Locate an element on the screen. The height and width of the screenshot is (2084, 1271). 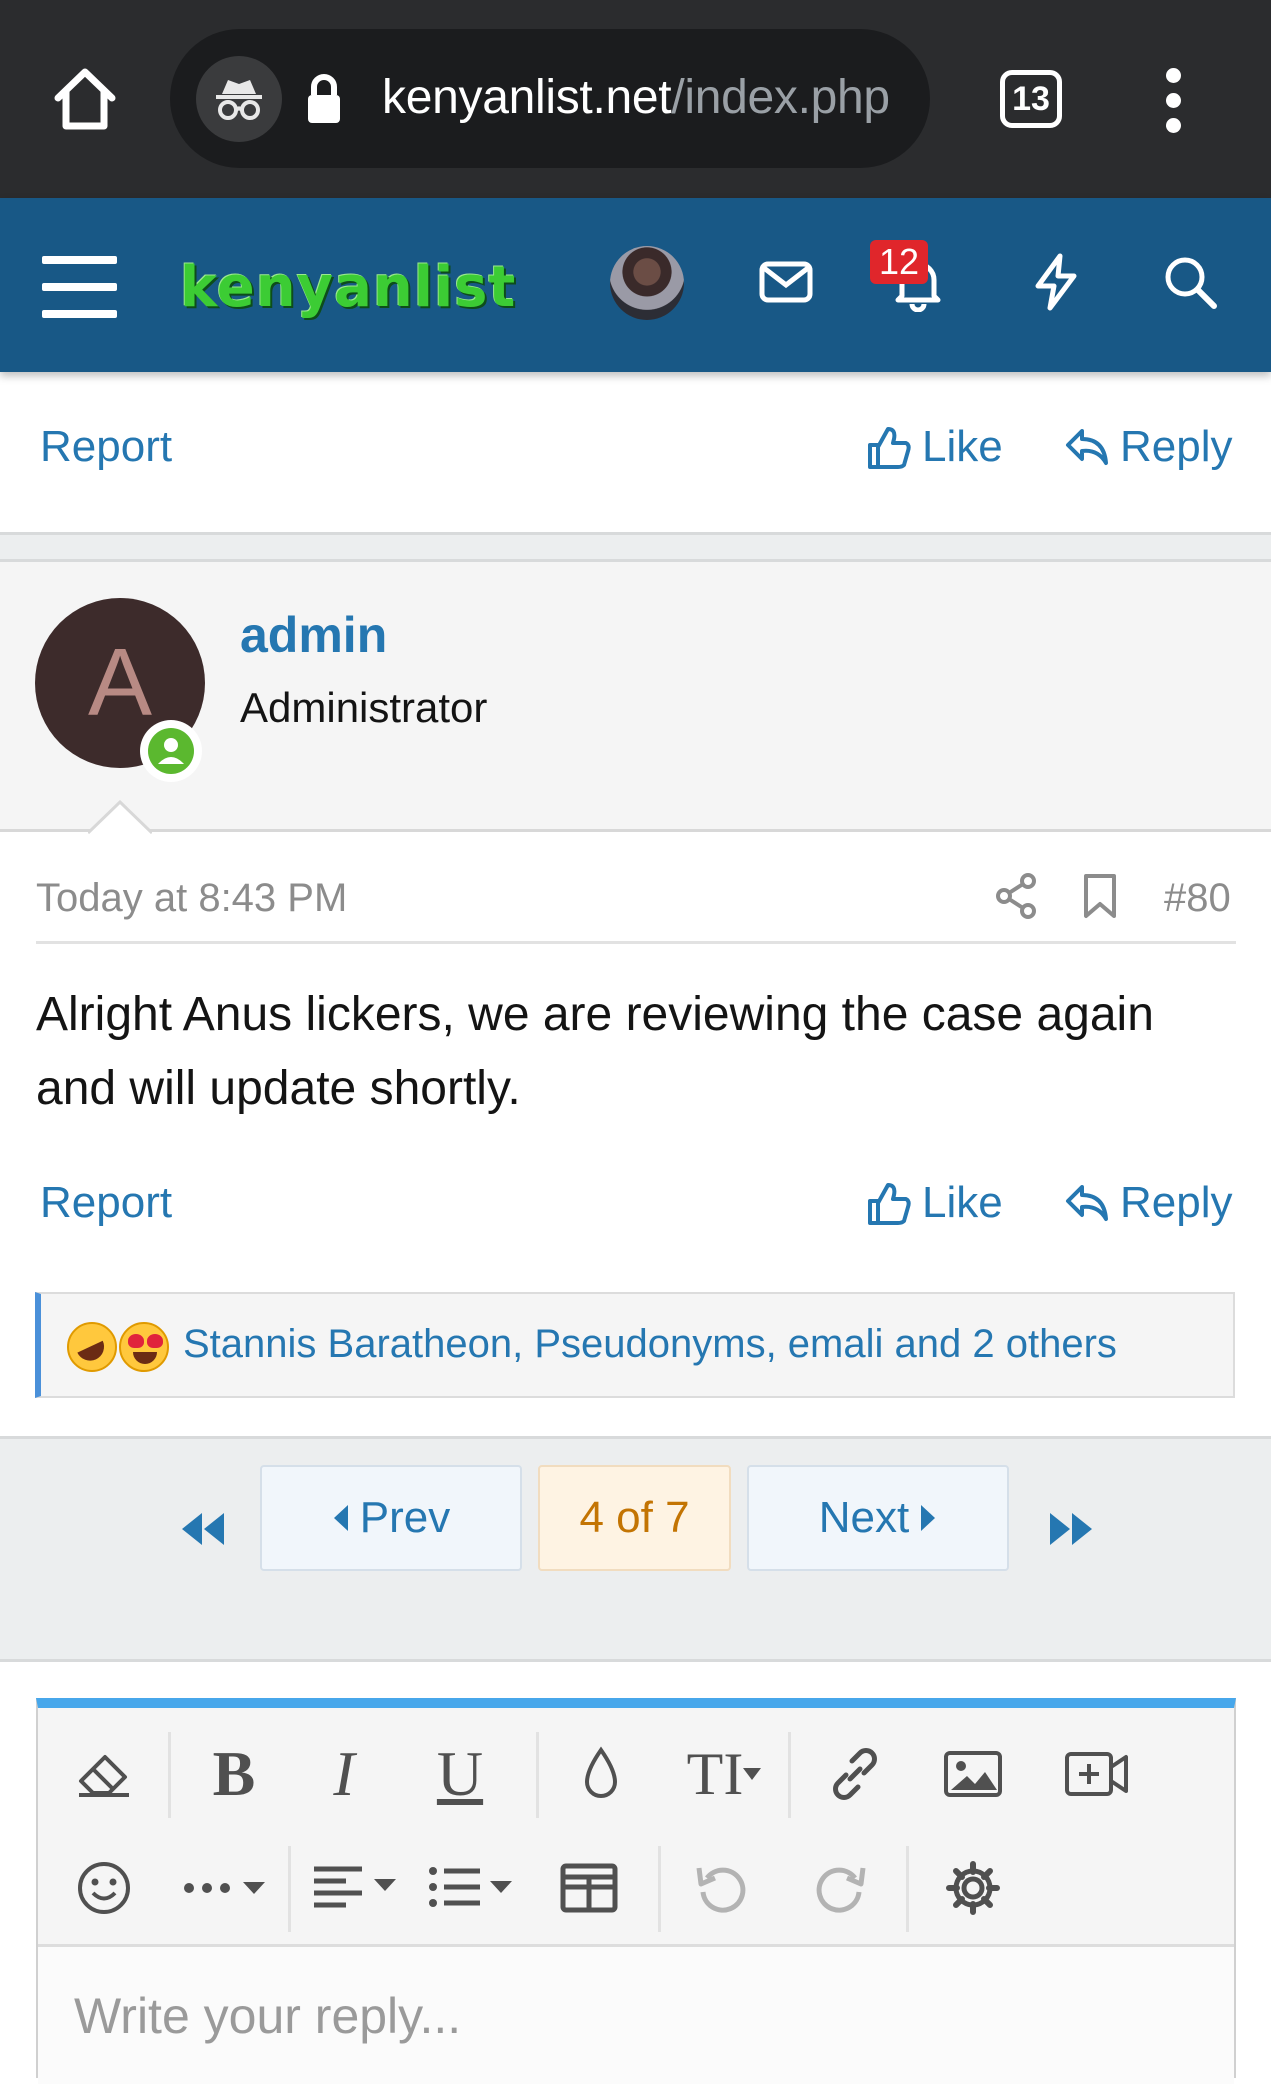
search-icon is located at coordinates (1190, 282).